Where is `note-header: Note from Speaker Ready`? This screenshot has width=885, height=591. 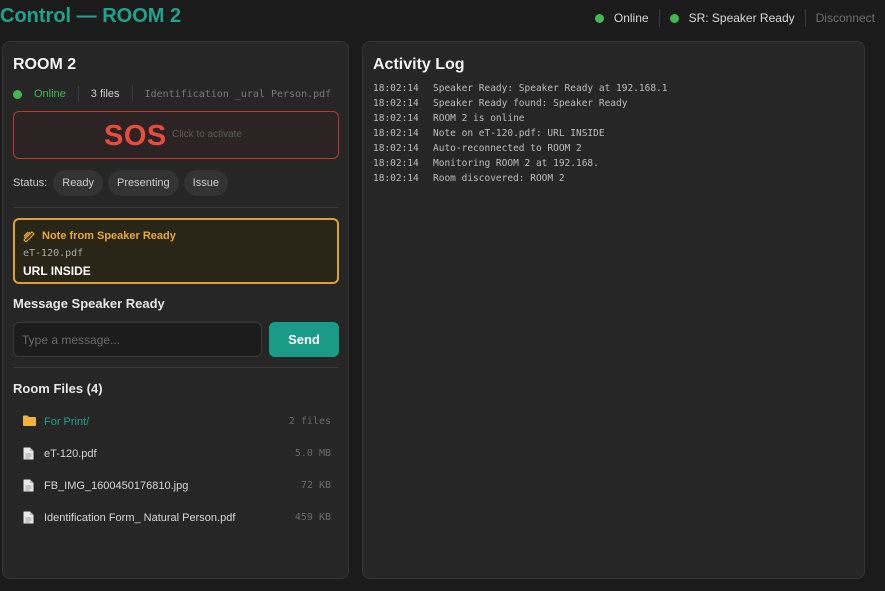 note-header: Note from Speaker Ready is located at coordinates (99, 236).